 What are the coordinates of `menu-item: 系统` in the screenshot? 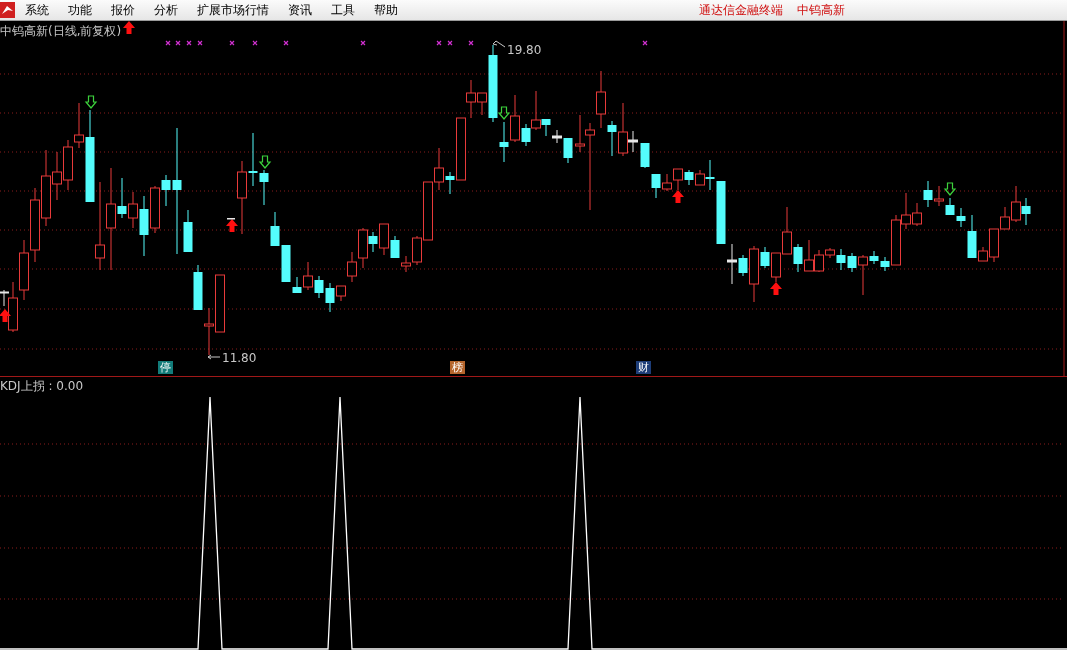 It's located at (37, 10).